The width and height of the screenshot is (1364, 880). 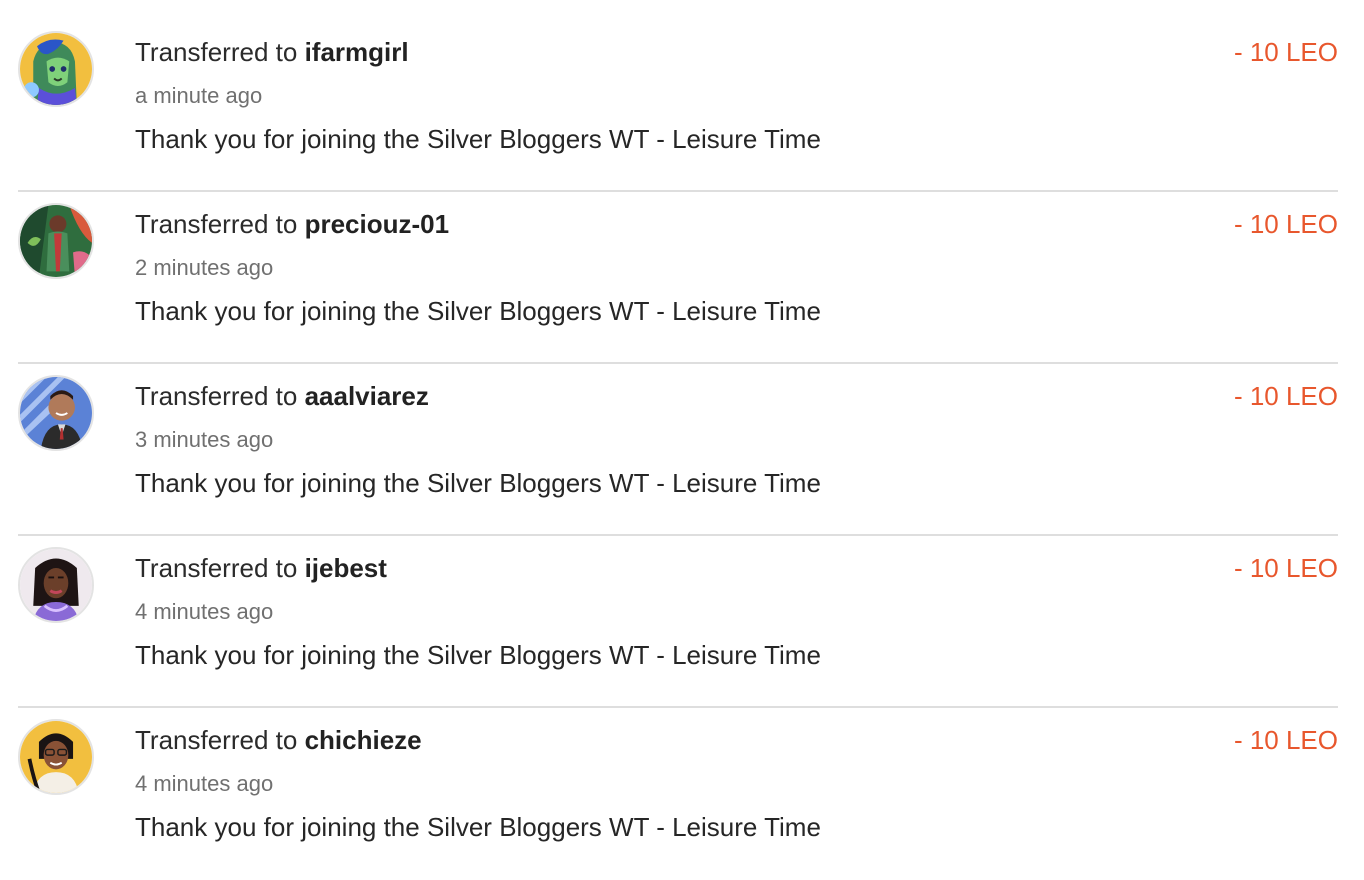 I want to click on avatar-preciouz-01-icon, so click(x=56, y=241).